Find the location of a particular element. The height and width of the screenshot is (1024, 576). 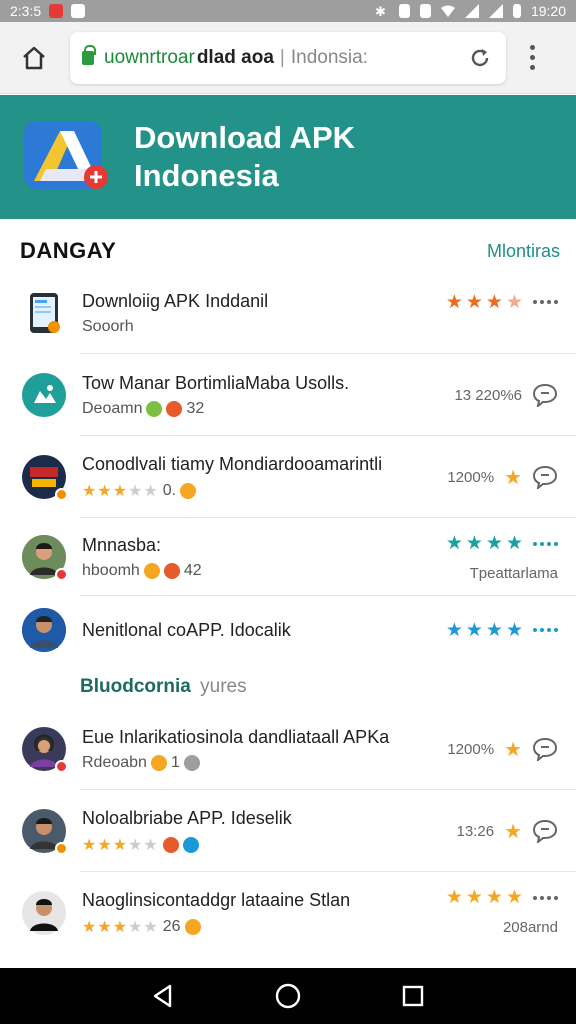

lock-icon is located at coordinates (89, 54).